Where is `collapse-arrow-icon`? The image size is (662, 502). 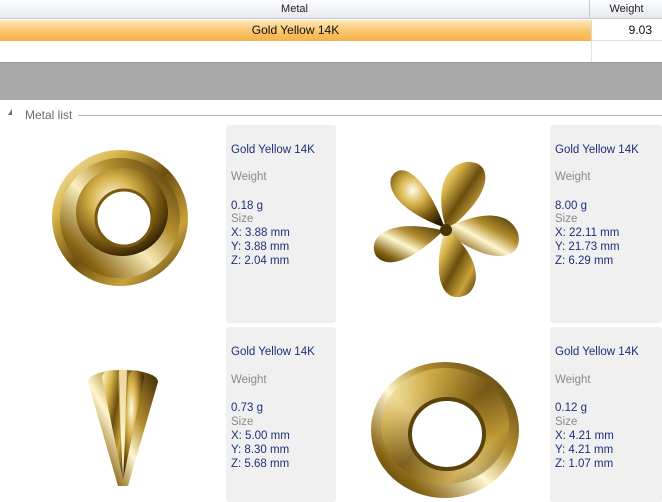
collapse-arrow-icon is located at coordinates (10, 112).